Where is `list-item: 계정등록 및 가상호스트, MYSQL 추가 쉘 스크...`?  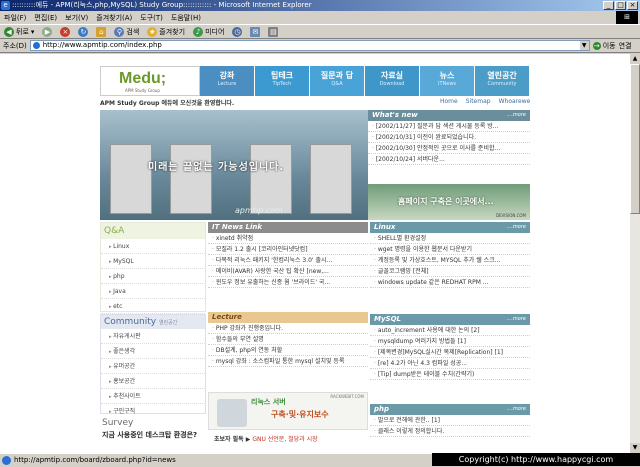
list-item: 계정등록 및 가상호스트, MYSQL 추가 쉘 스크... is located at coordinates (450, 260).